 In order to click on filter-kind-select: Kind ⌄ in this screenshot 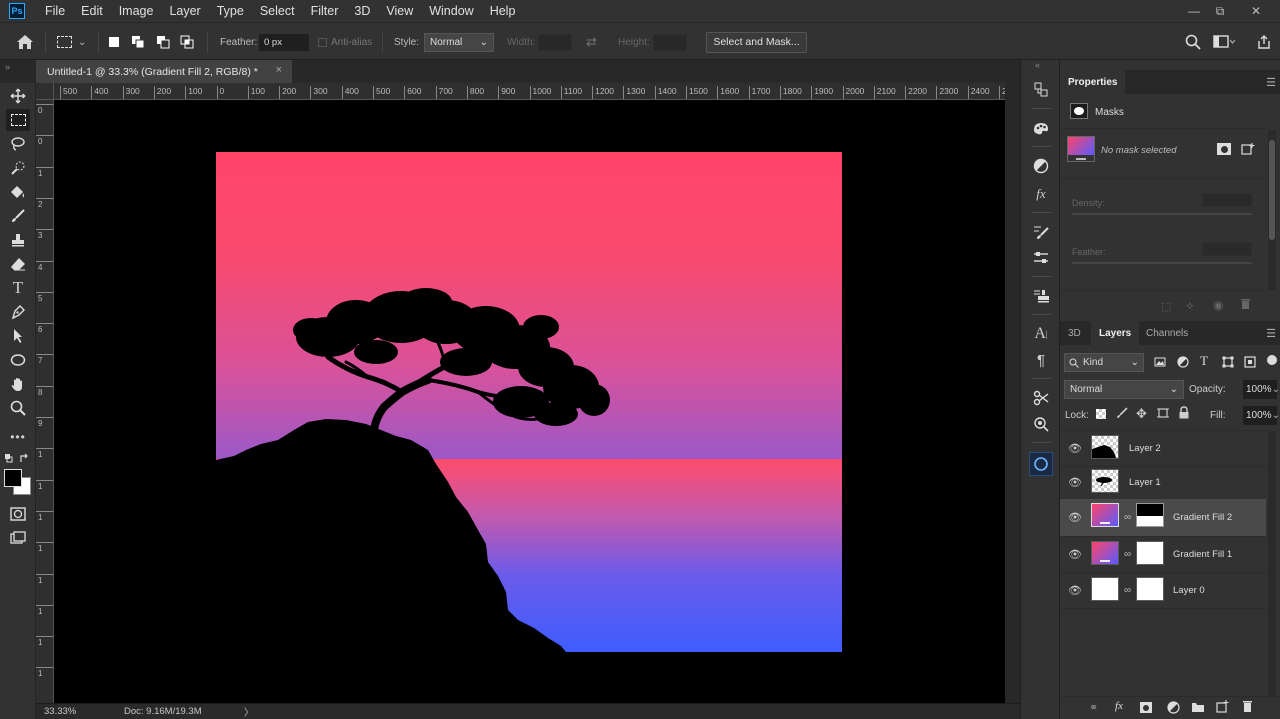, I will do `click(1104, 362)`.